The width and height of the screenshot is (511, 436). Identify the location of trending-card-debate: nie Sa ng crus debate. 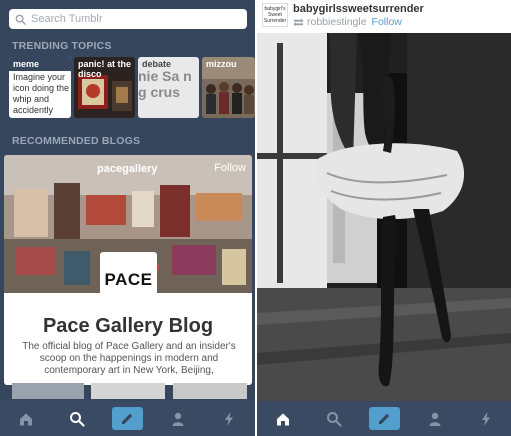
(168, 87).